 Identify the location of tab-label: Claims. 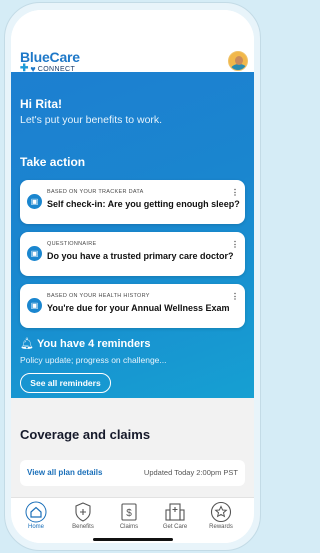
(129, 527).